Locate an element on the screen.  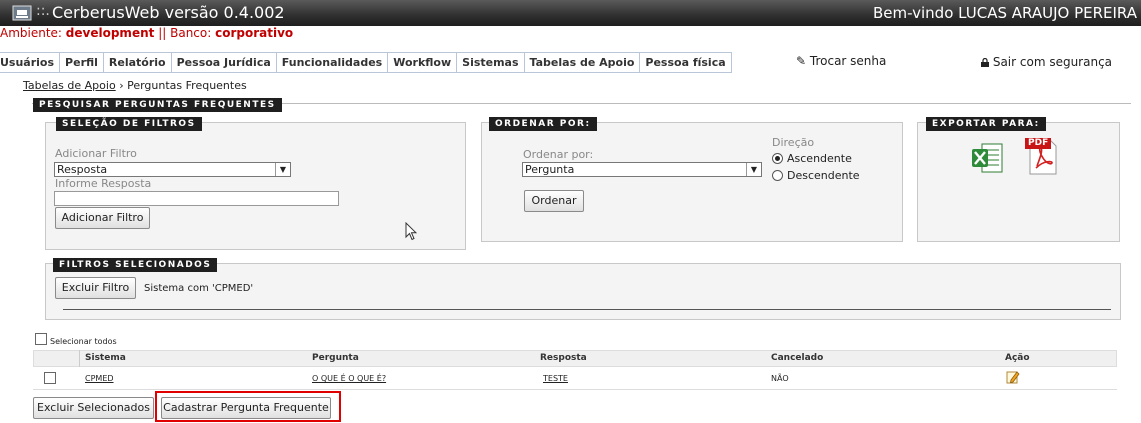
resposta-link: TESTE is located at coordinates (555, 378).